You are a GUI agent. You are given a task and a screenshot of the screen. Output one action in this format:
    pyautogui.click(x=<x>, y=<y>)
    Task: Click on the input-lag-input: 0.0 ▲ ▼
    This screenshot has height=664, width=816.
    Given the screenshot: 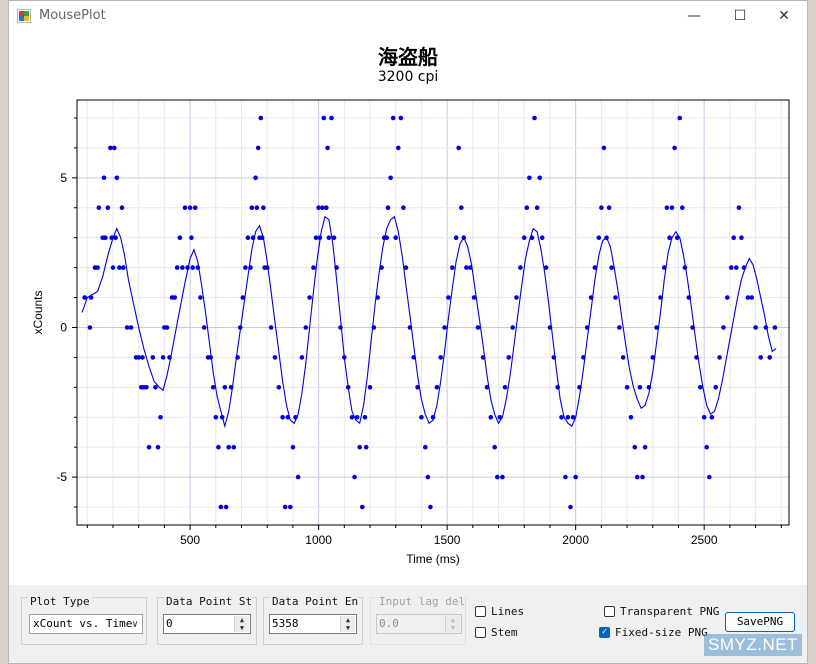 What is the action you would take?
    pyautogui.click(x=419, y=624)
    